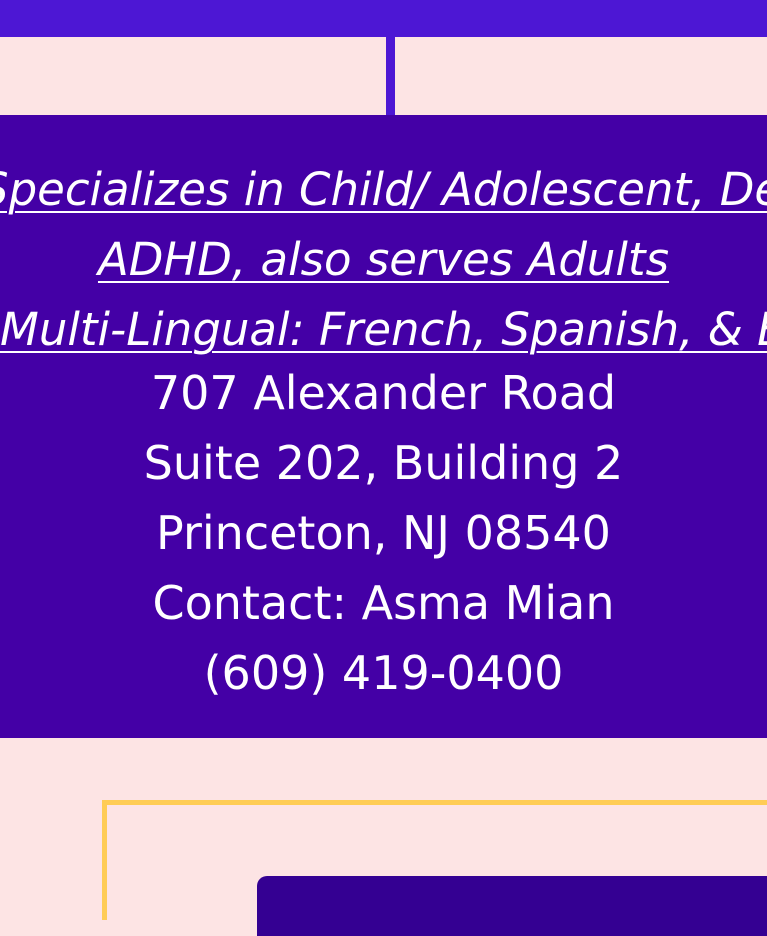 This screenshot has height=936, width=767. Describe the element at coordinates (383, 393) in the screenshot. I see `address-line-1: 707 Alexander Road` at that location.